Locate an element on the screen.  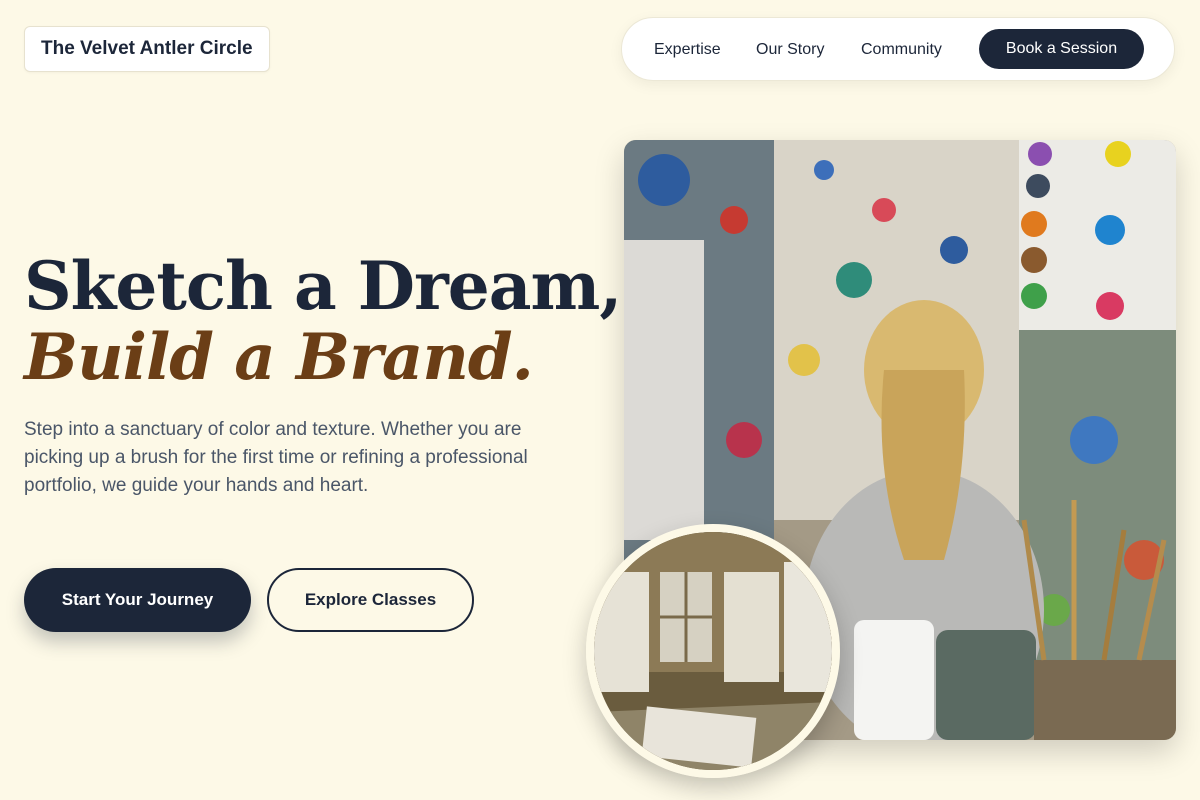
start-journey-button: Start Your Journey is located at coordinates (137, 600).